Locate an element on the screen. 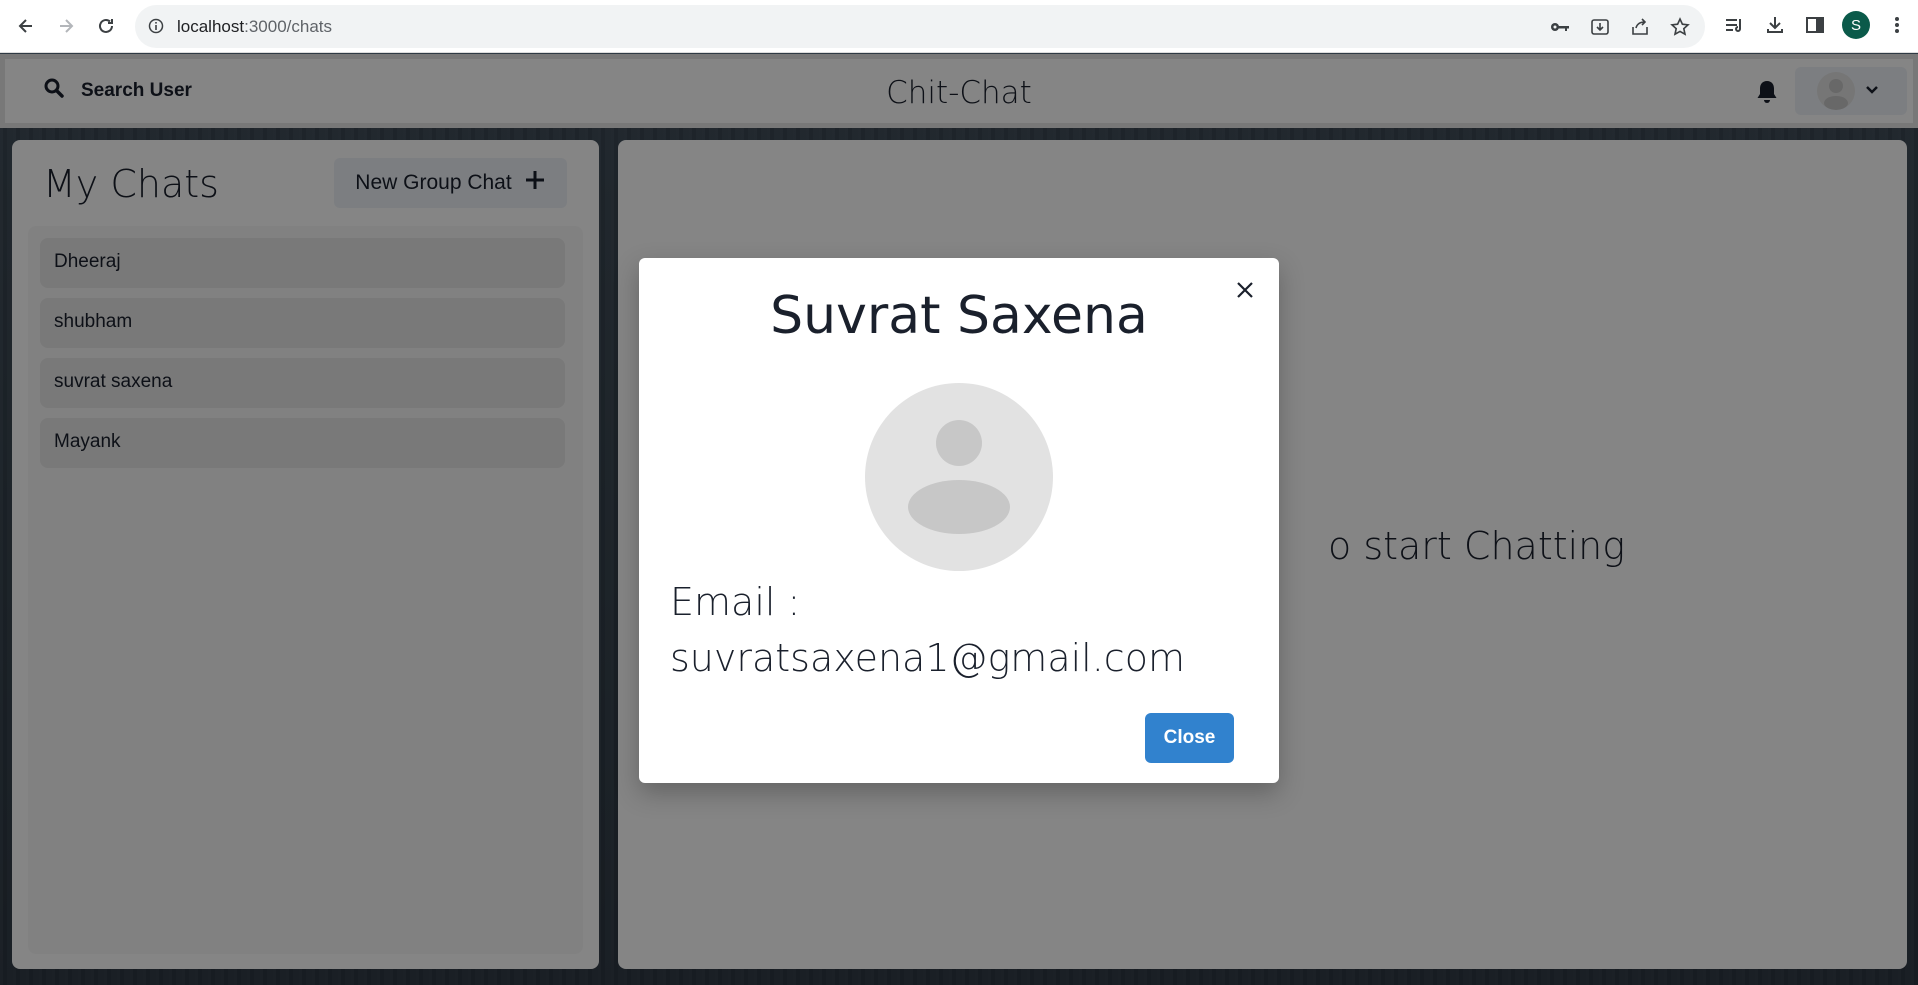 This screenshot has width=1918, height=985. reload-icon is located at coordinates (106, 26).